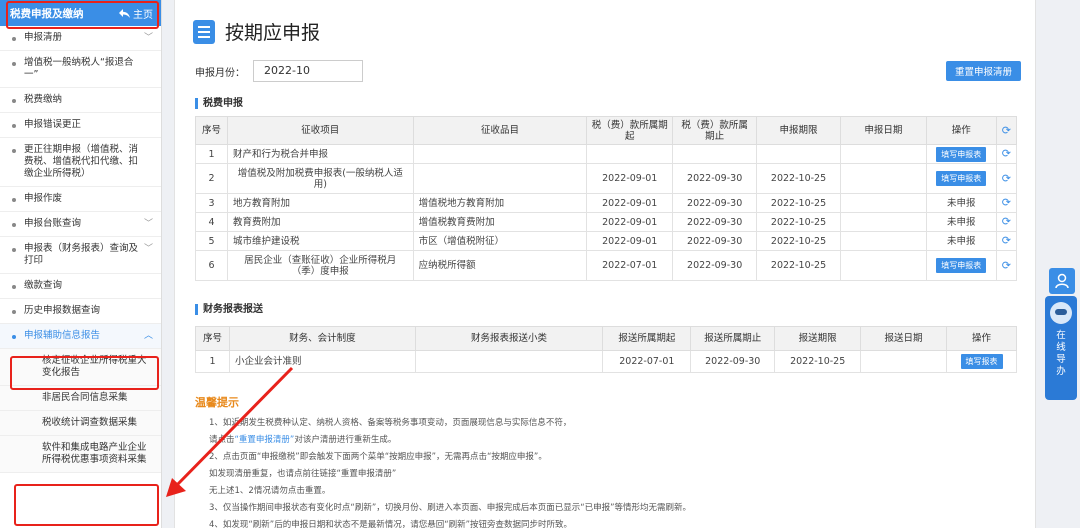 The image size is (1080, 528). Describe the element at coordinates (1062, 281) in the screenshot. I see `user-service-icon` at that location.